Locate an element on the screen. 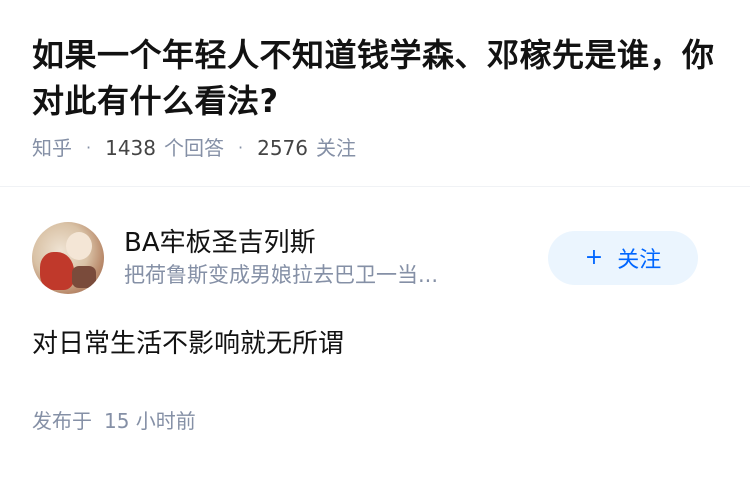 The width and height of the screenshot is (750, 490). answer-count-label: 个回答 is located at coordinates (194, 148).